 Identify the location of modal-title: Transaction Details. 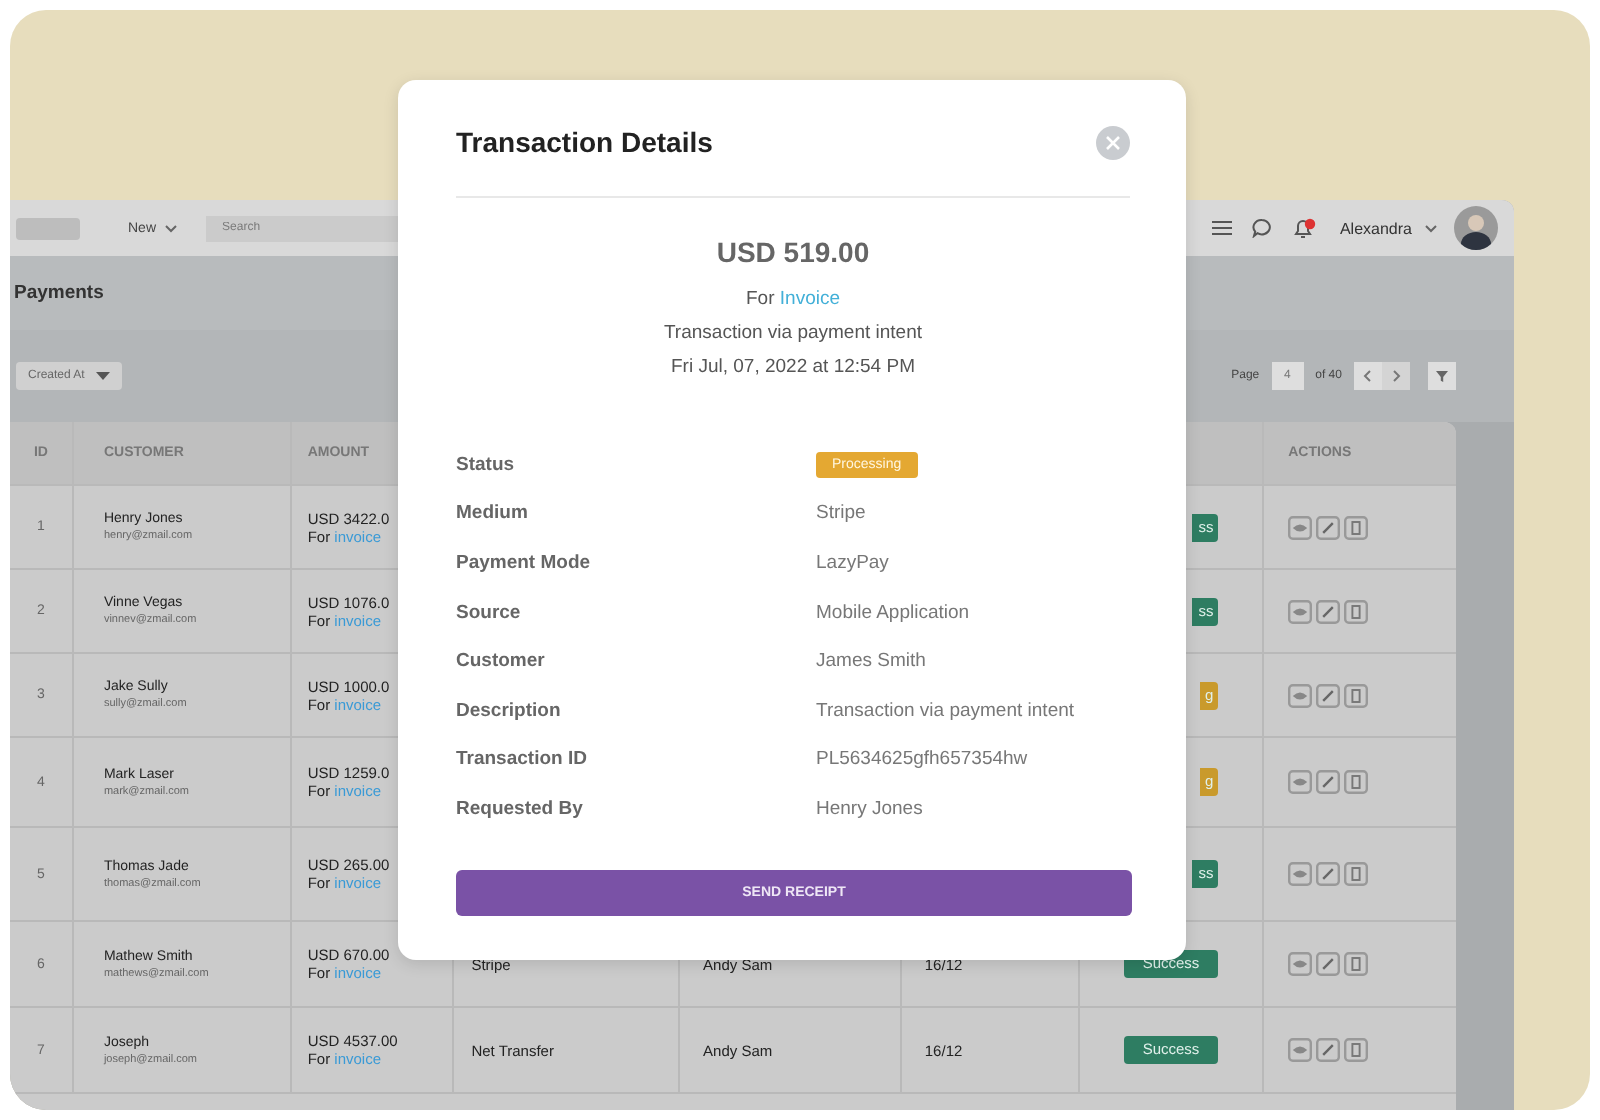
(584, 142).